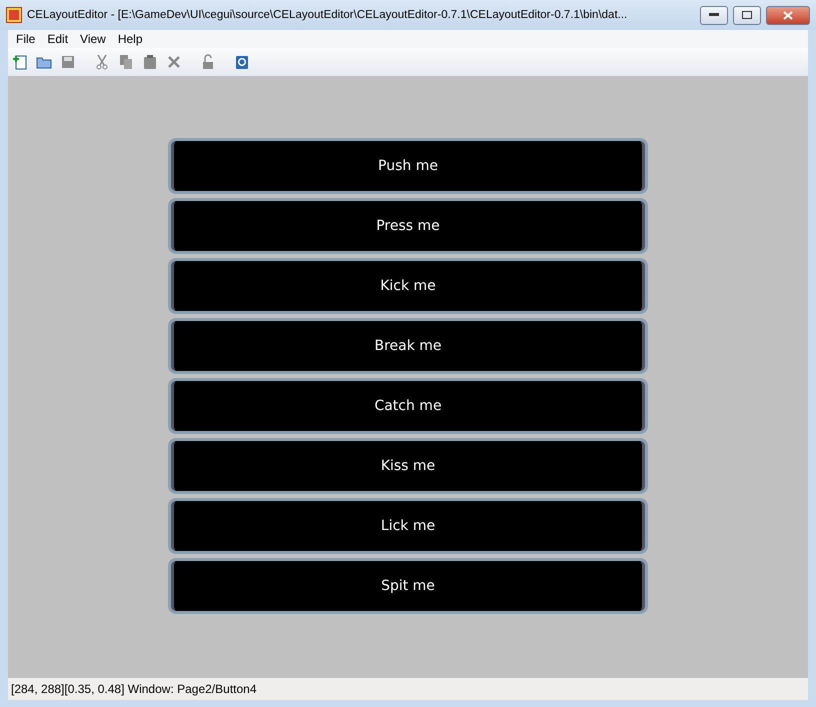 Image resolution: width=816 pixels, height=707 pixels. Describe the element at coordinates (130, 39) in the screenshot. I see `menu-item: Help` at that location.